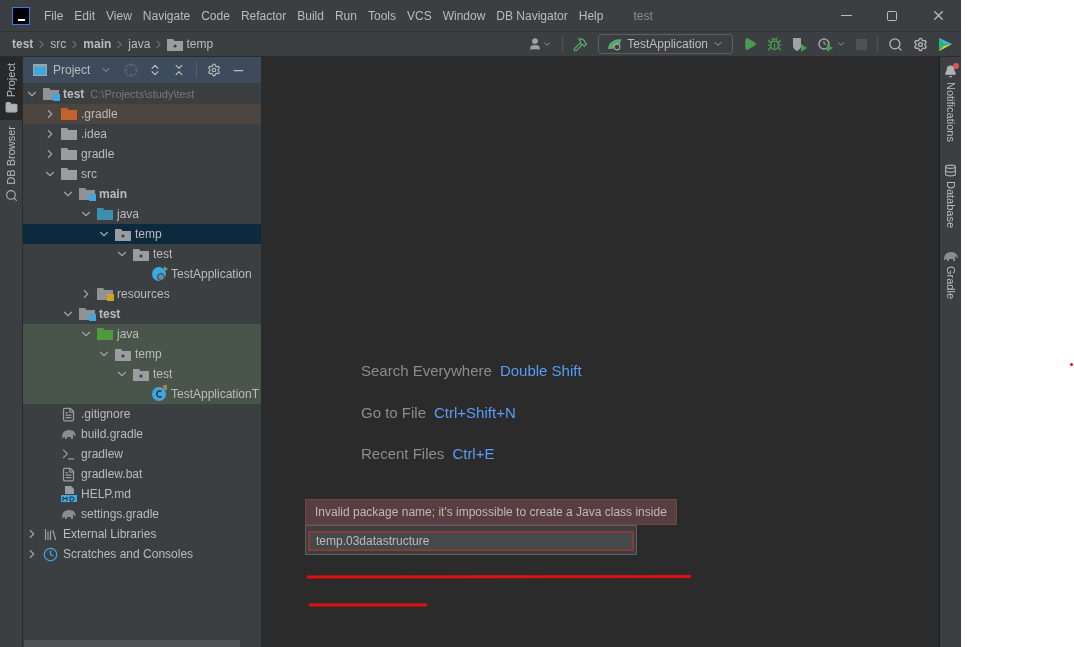  I want to click on item-label: resources, so click(143, 294).